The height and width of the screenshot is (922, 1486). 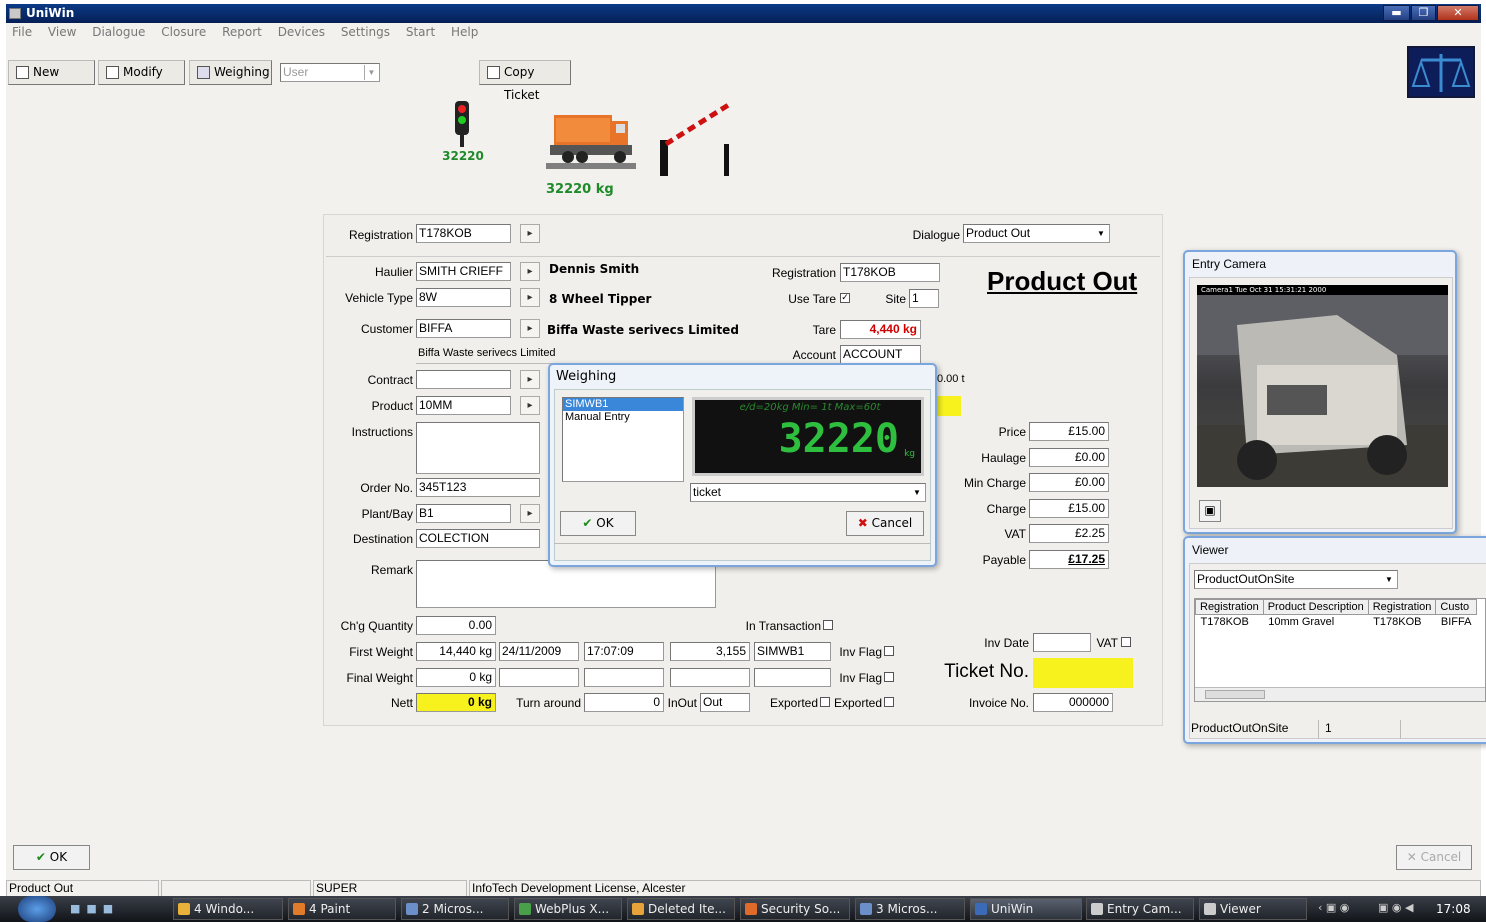 What do you see at coordinates (623, 417) in the screenshot?
I see `list-item: Manual Entry` at bounding box center [623, 417].